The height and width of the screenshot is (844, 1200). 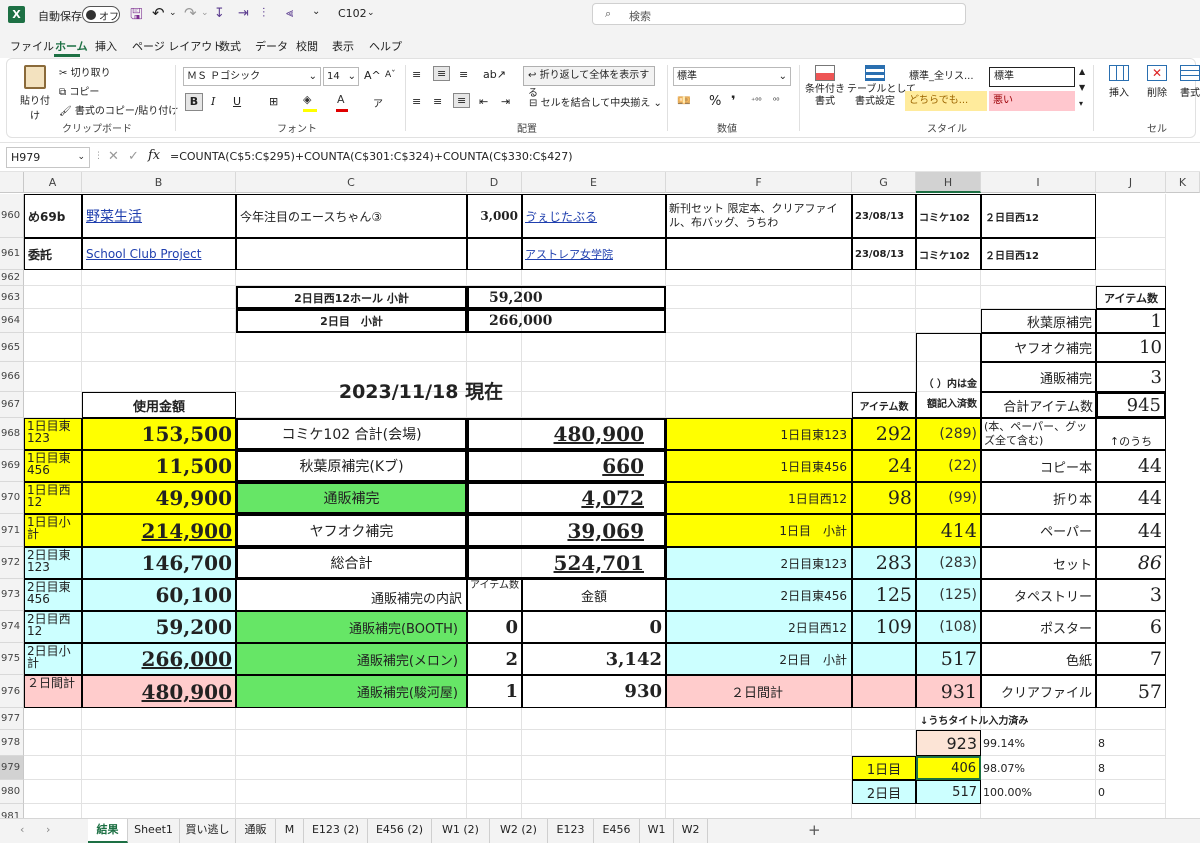 What do you see at coordinates (494, 216) in the screenshot?
I see `cell-d960: 3,000` at bounding box center [494, 216].